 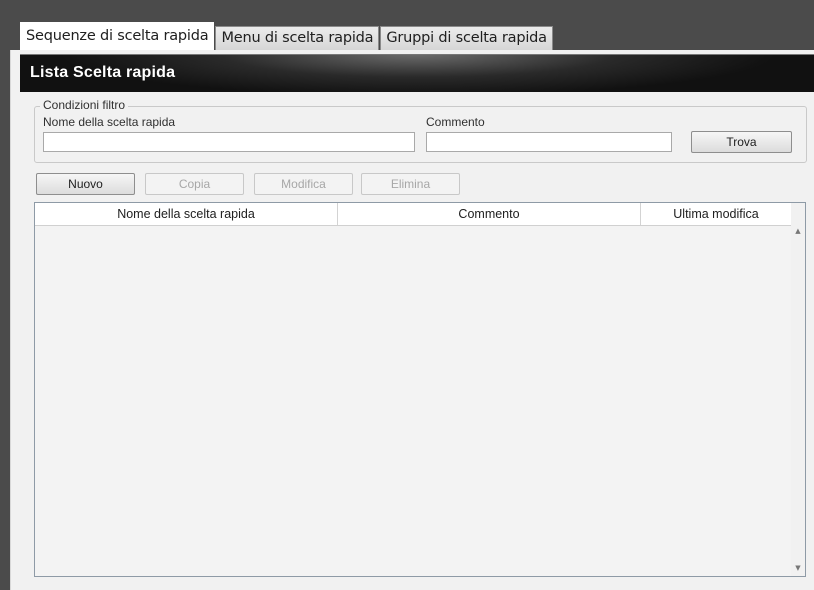 What do you see at coordinates (194, 184) in the screenshot?
I see `copy-button: Copia` at bounding box center [194, 184].